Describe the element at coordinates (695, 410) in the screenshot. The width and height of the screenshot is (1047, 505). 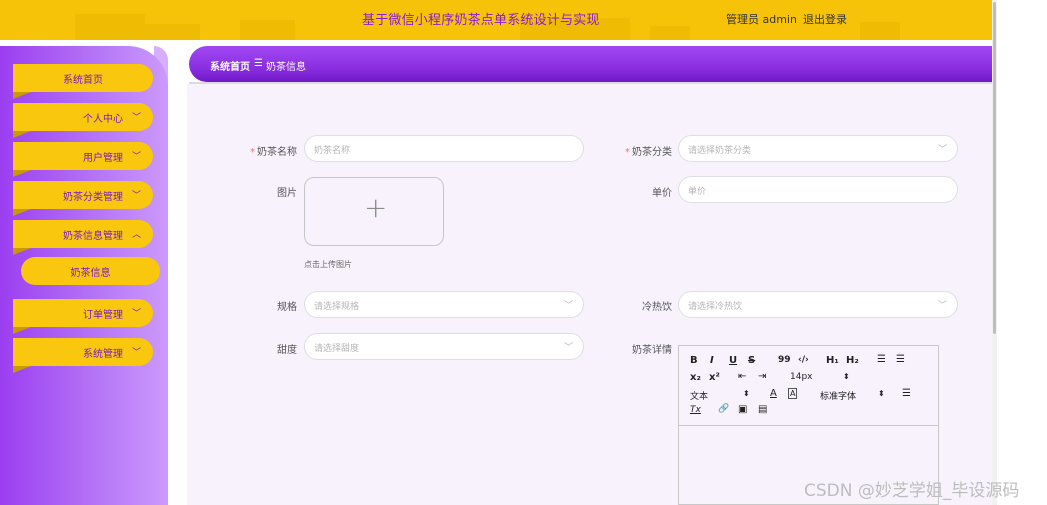
I see `clear-format-button: Tx` at that location.